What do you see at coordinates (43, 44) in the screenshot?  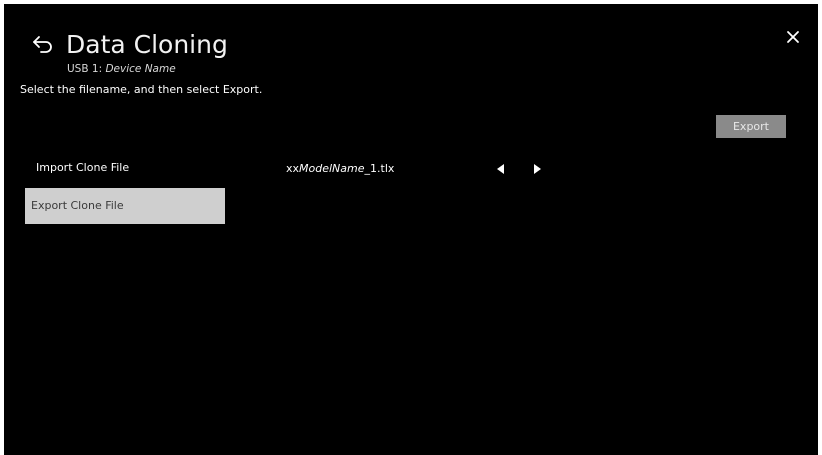 I see `back-arrow-icon` at bounding box center [43, 44].